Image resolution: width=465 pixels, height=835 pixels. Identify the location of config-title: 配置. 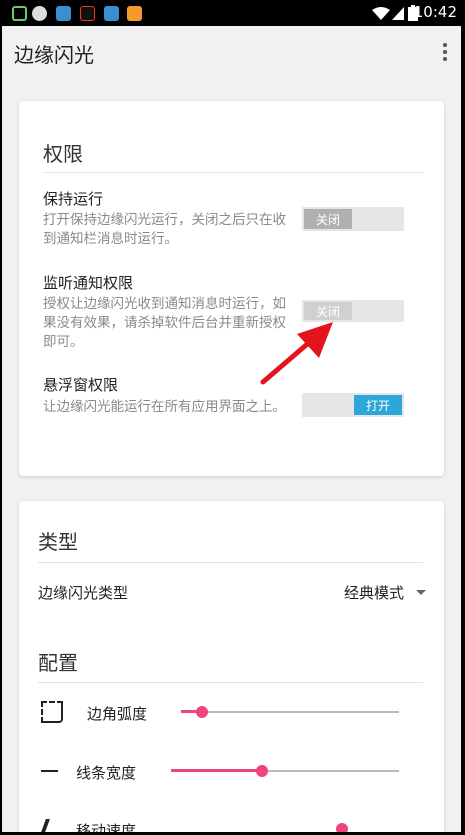
(58, 663).